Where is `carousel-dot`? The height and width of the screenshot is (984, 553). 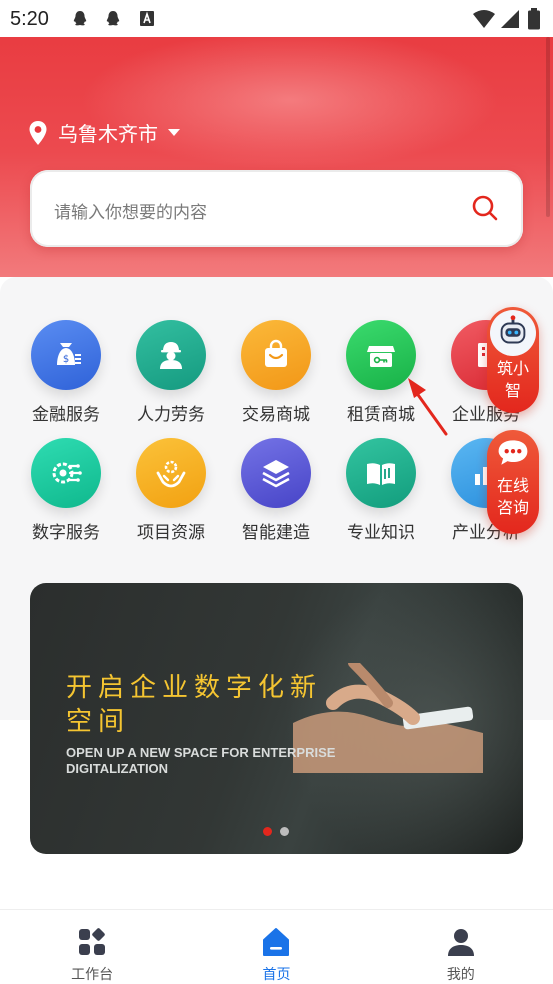
carousel-dot is located at coordinates (284, 831).